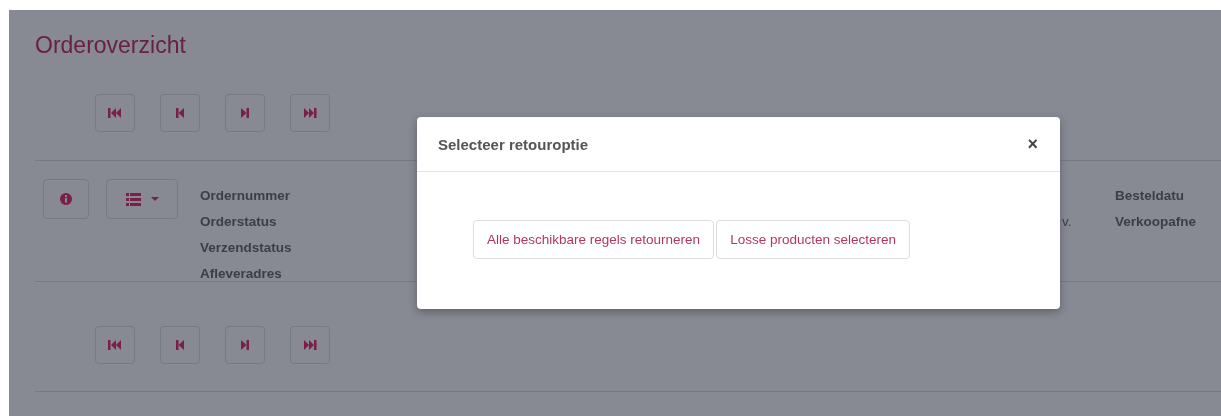  What do you see at coordinates (241, 274) in the screenshot?
I see `field-label: Afleveradres` at bounding box center [241, 274].